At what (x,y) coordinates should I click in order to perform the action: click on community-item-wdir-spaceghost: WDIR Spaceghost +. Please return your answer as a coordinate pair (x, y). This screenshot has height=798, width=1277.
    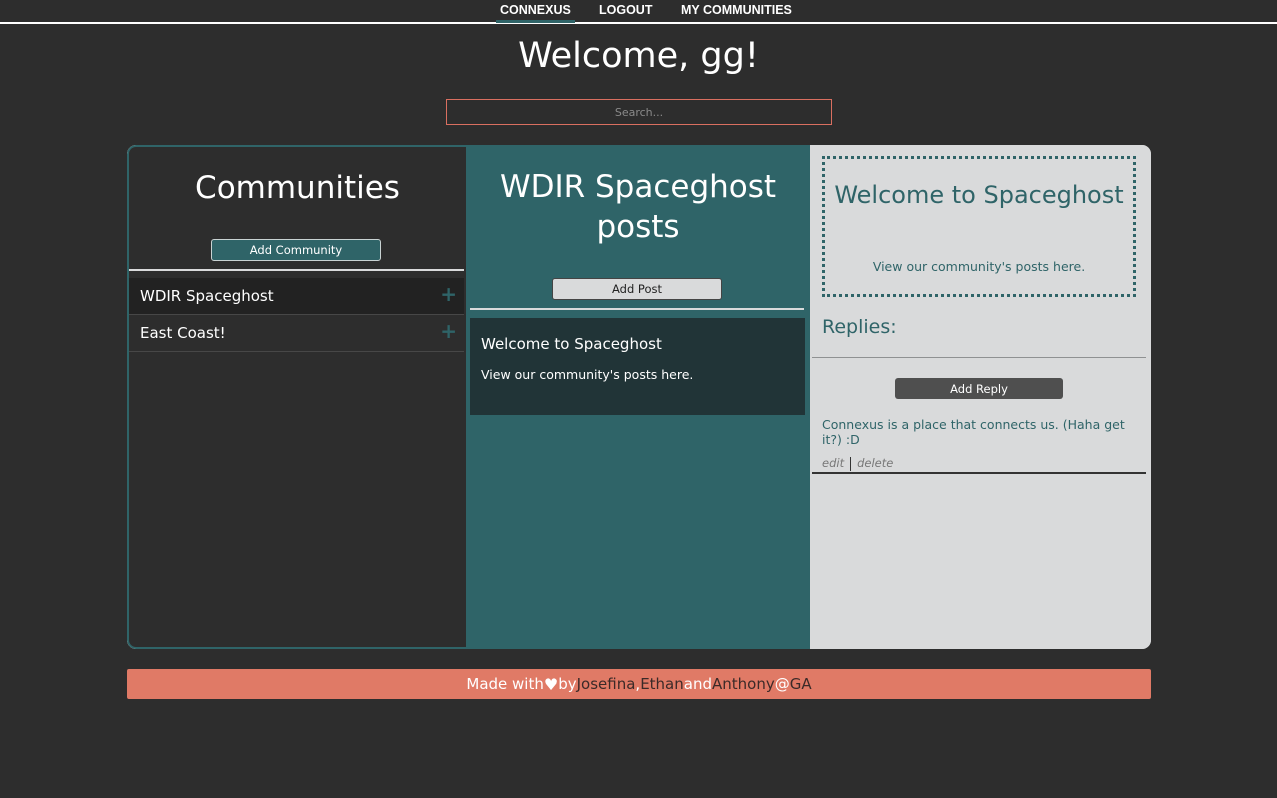
    Looking at the image, I should click on (296, 296).